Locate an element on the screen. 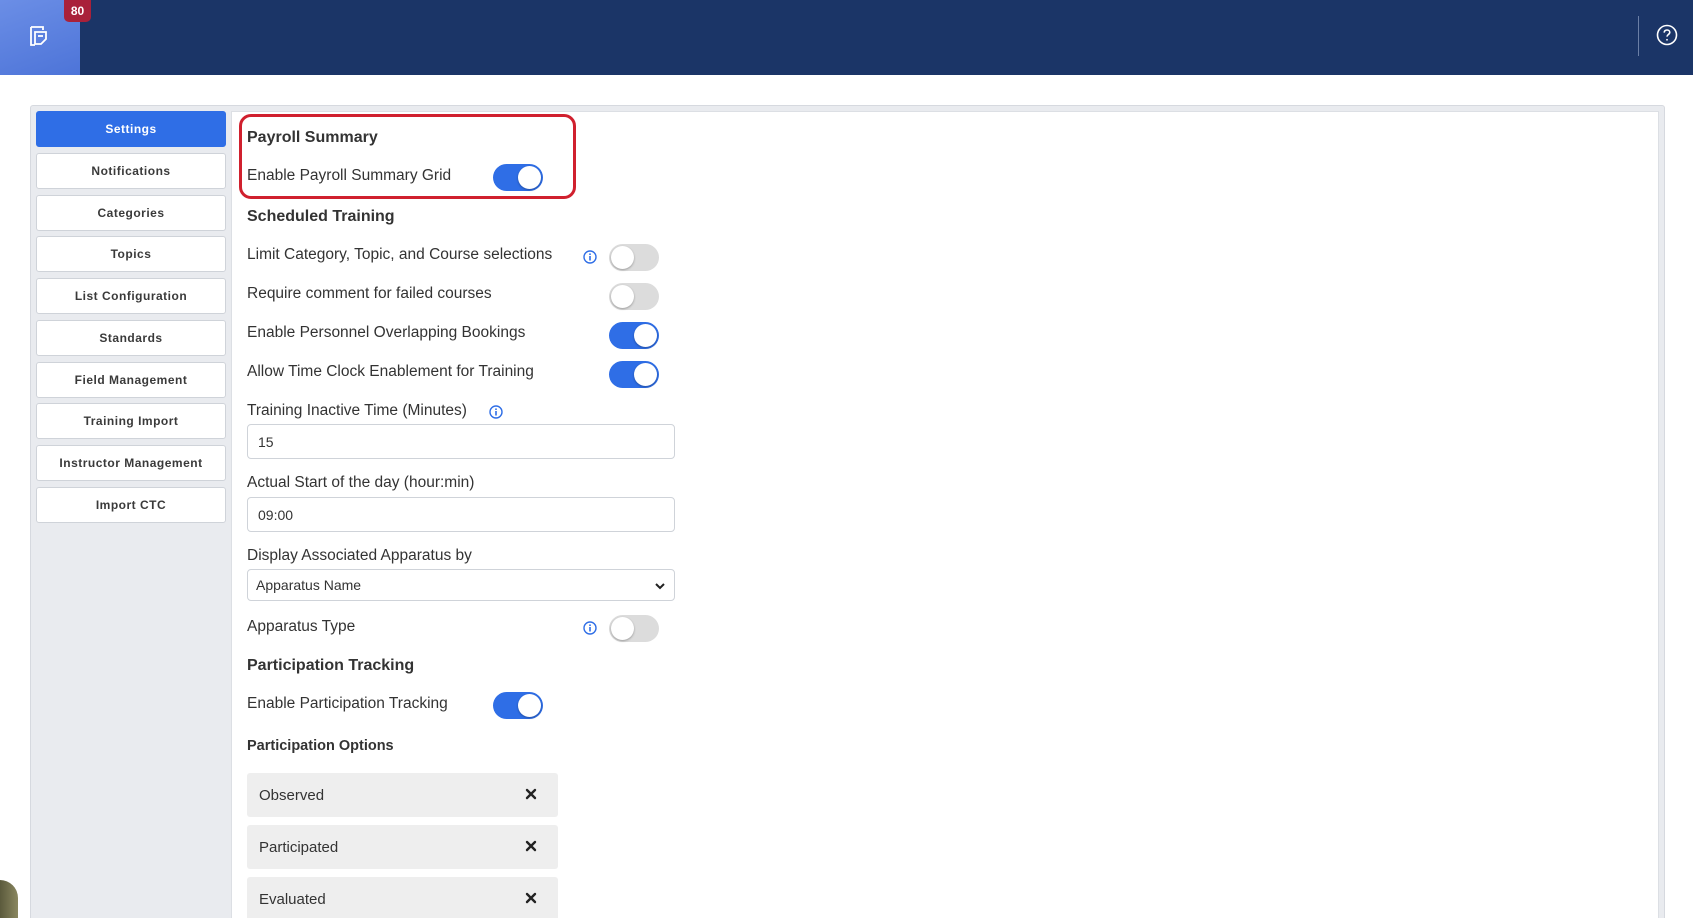 The width and height of the screenshot is (1693, 918). overlapping-bookings-label: Enable Personnel Overlapping Bookings is located at coordinates (386, 332).